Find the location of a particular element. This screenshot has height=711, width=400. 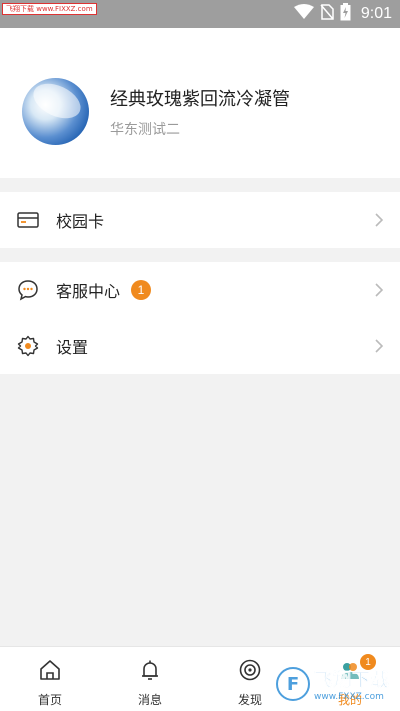

profile-subtitle: 华东测试二 is located at coordinates (145, 130).